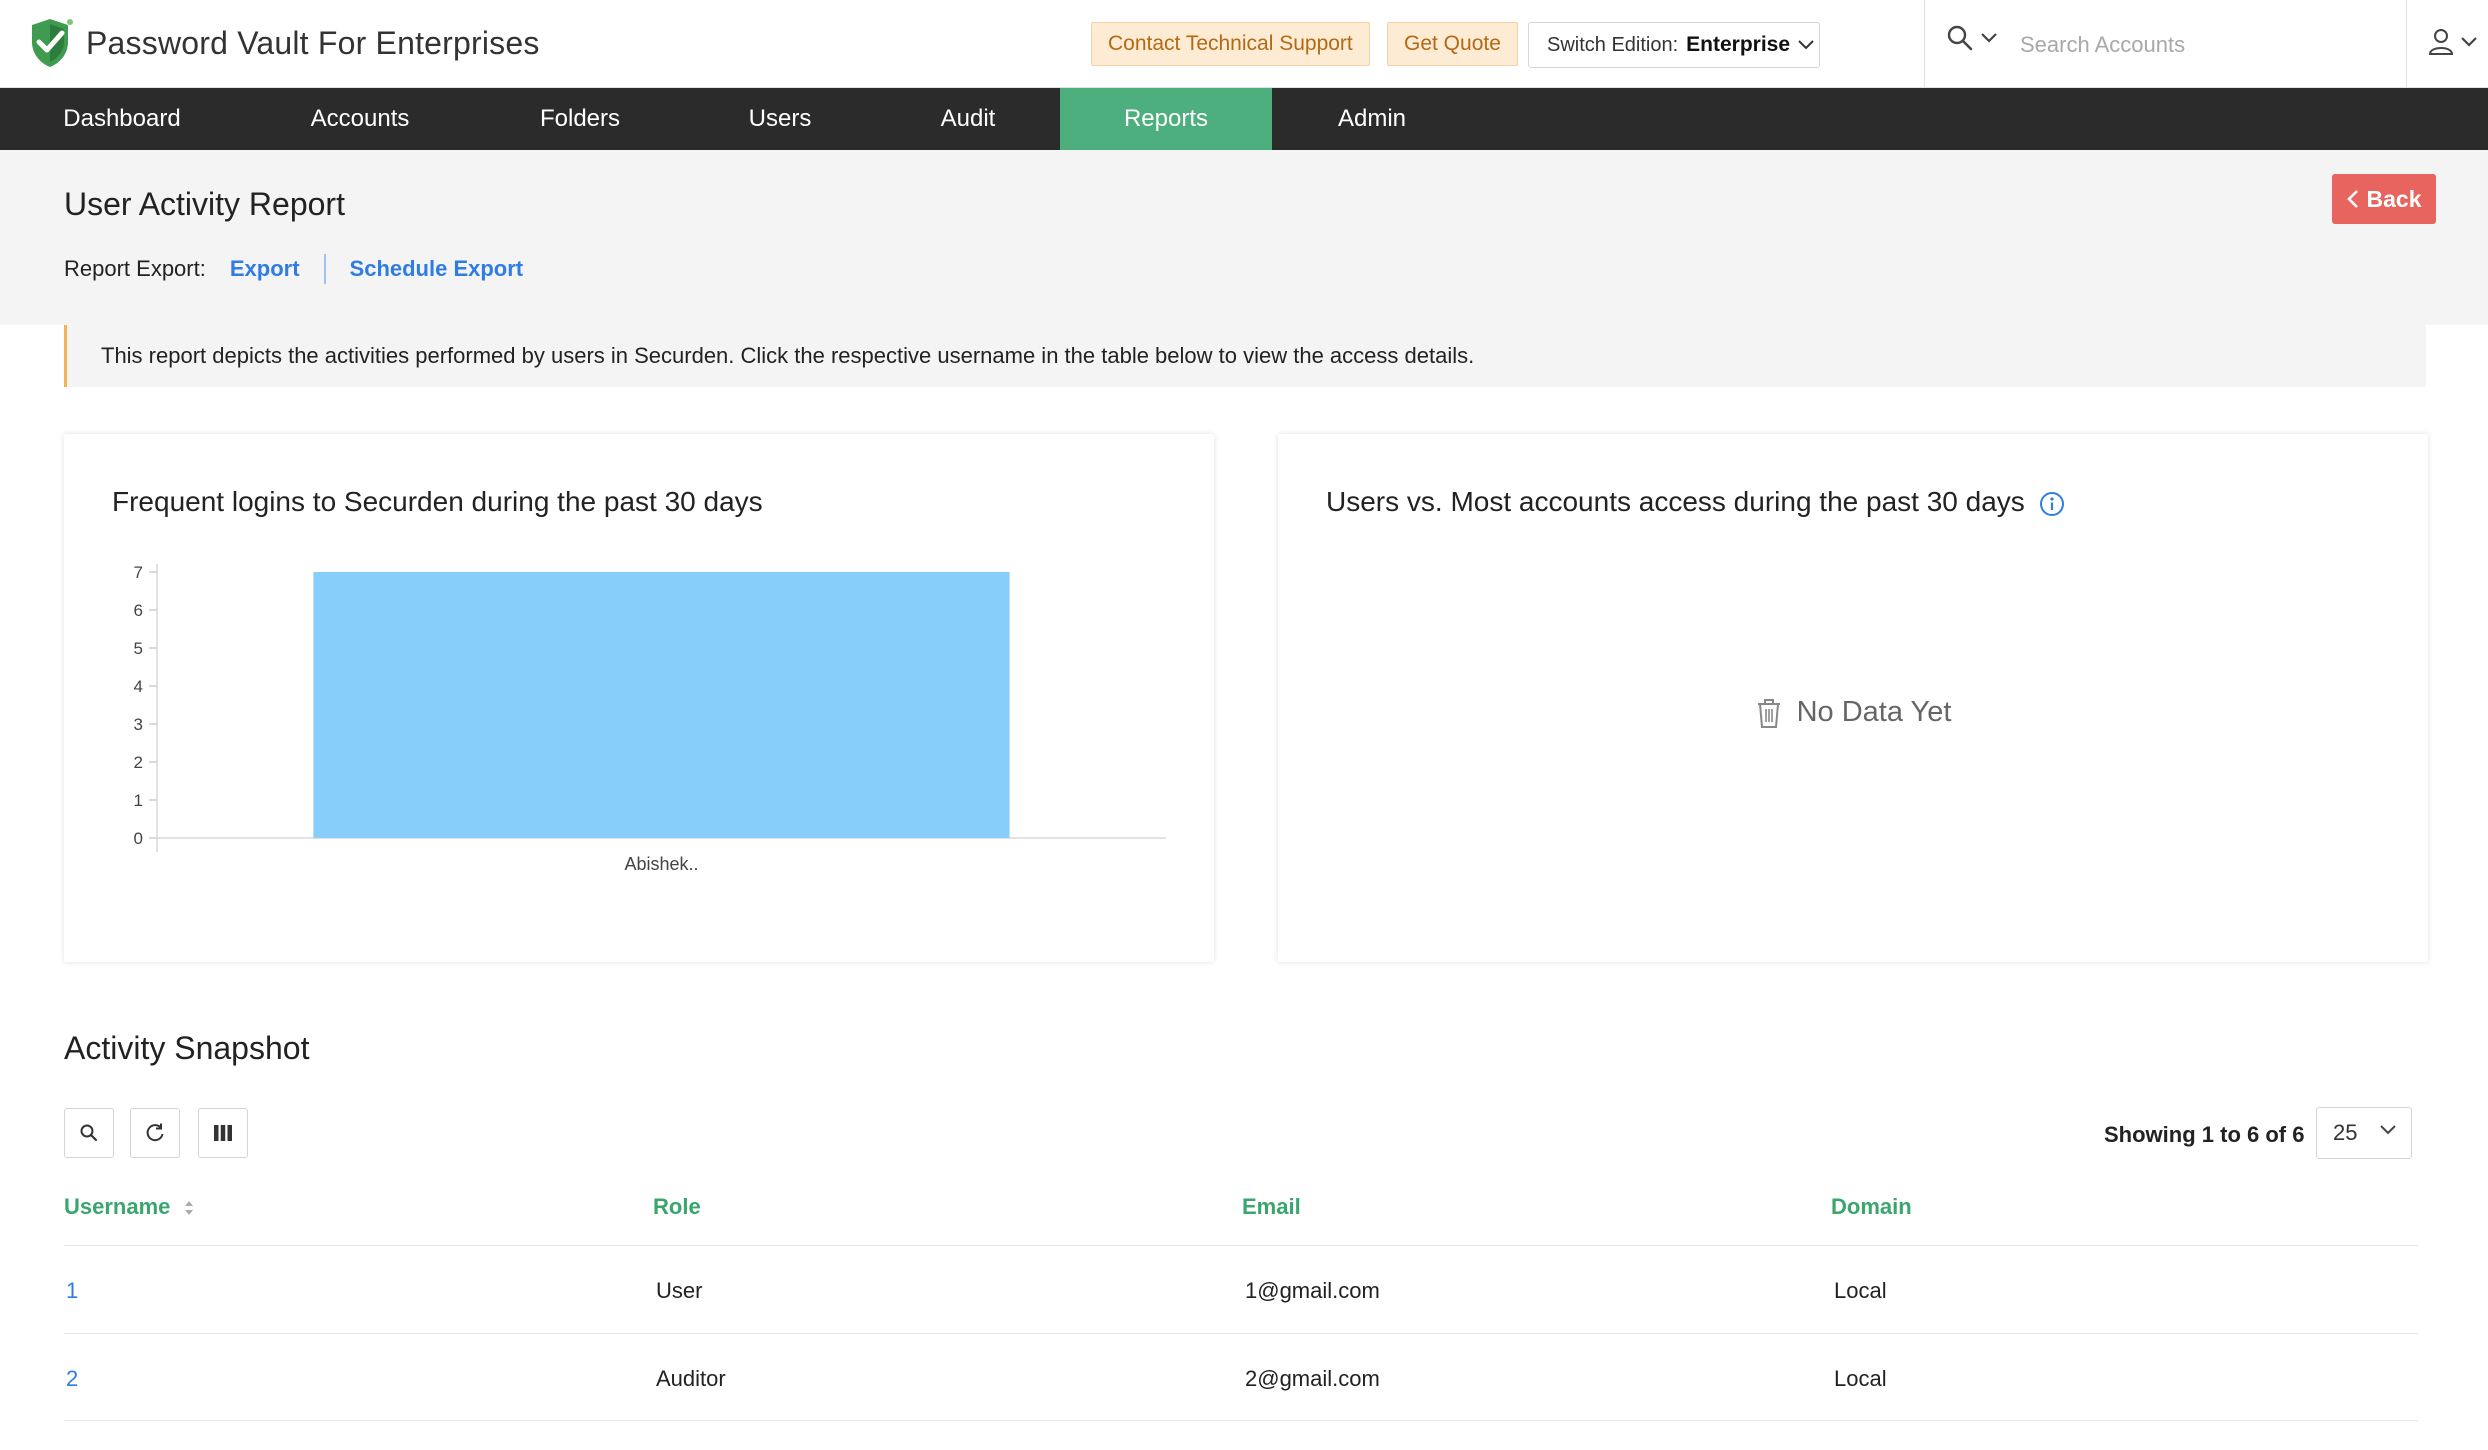  What do you see at coordinates (2345, 1132) in the screenshot?
I see `page-size-value: 25` at bounding box center [2345, 1132].